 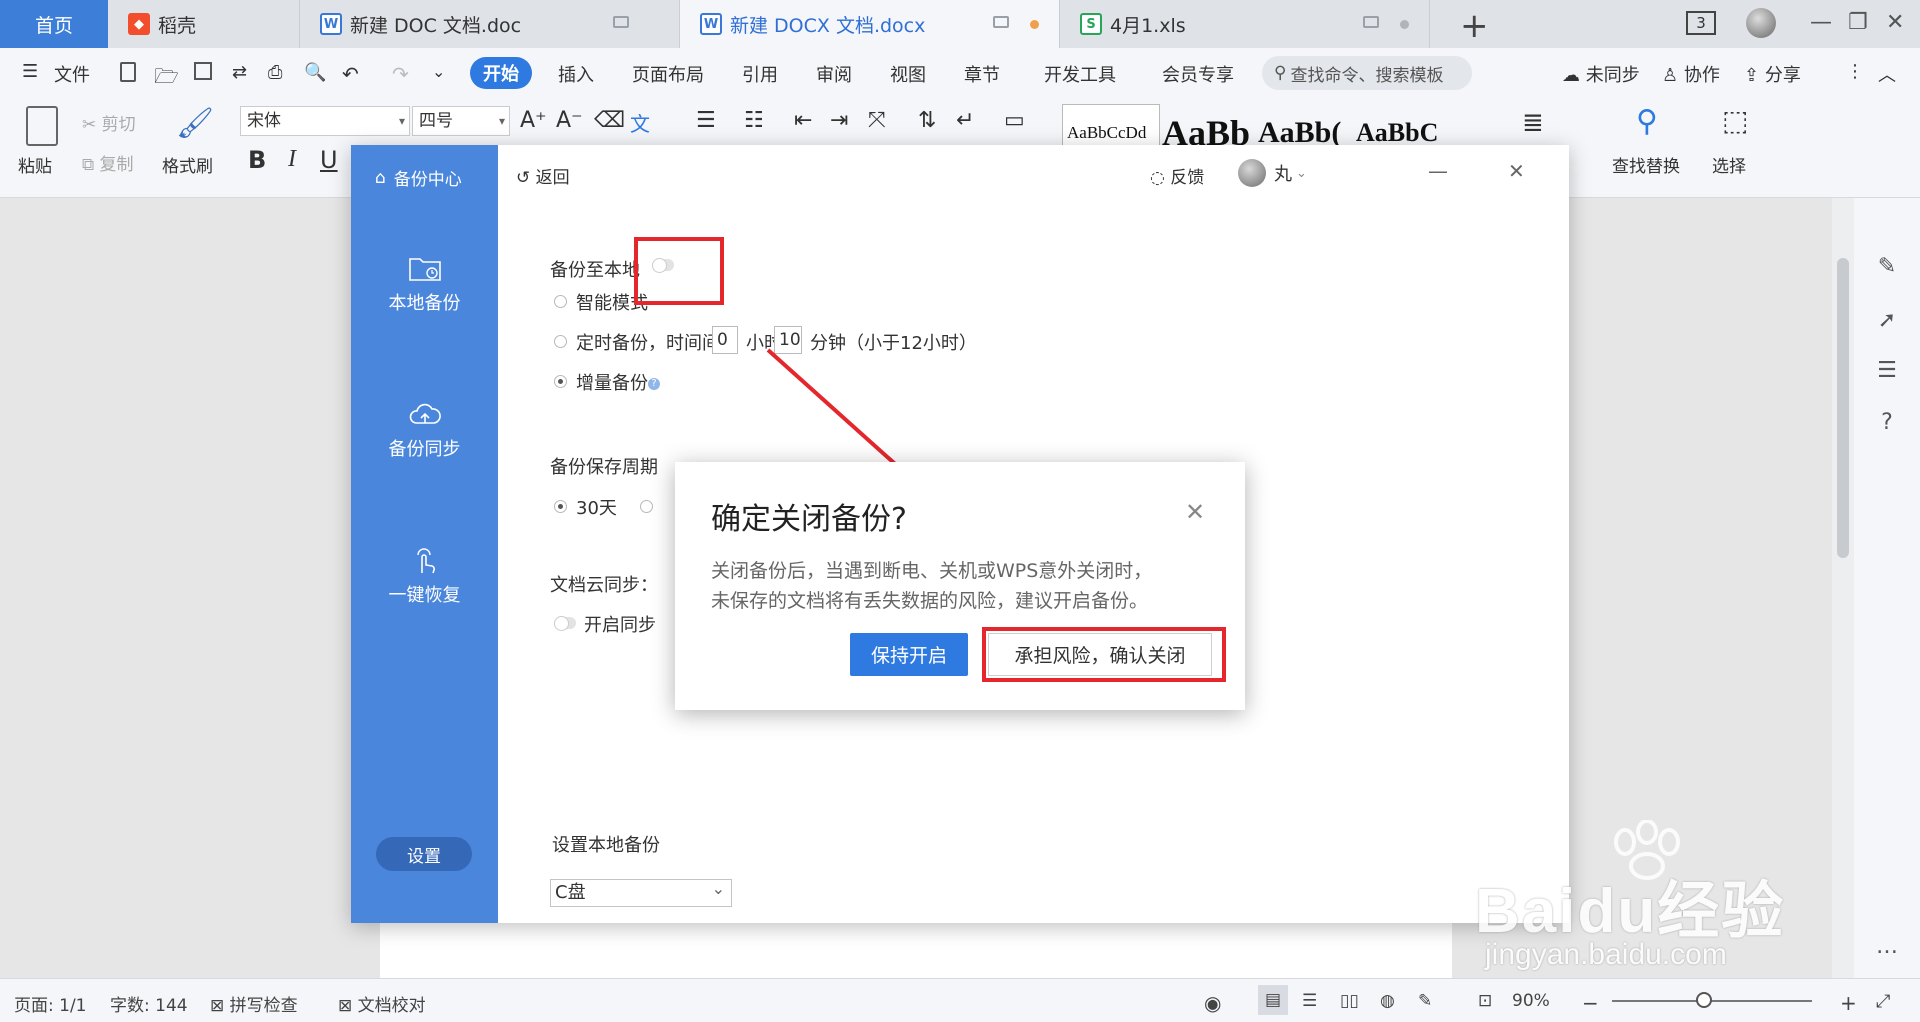 What do you see at coordinates (149, 1003) in the screenshot?
I see `word-count: 字数: 144` at bounding box center [149, 1003].